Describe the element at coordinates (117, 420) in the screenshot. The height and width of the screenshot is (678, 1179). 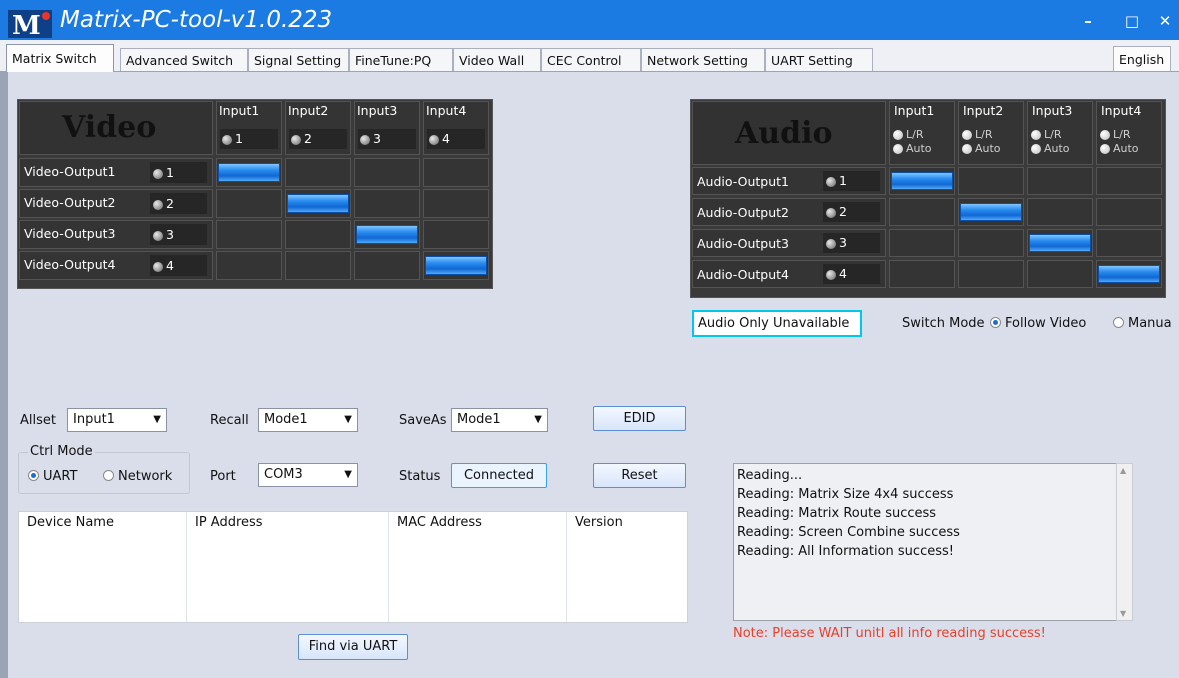
I see `allset-select: Input1 ▼` at that location.